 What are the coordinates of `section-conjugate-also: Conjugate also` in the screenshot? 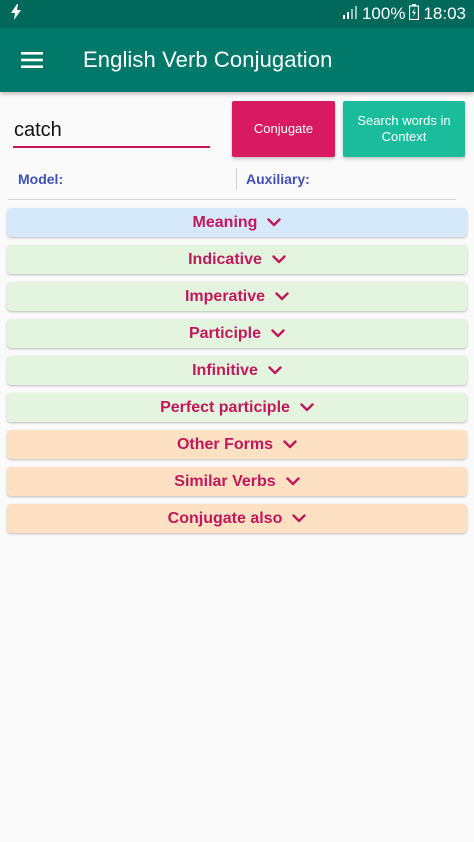 It's located at (237, 518).